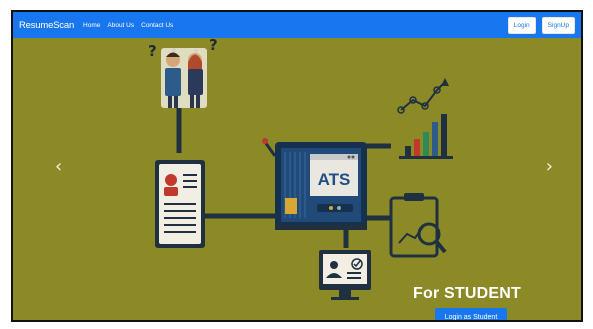 Image resolution: width=593 pixels, height=329 pixels. I want to click on nav-home-link: Home, so click(91, 25).